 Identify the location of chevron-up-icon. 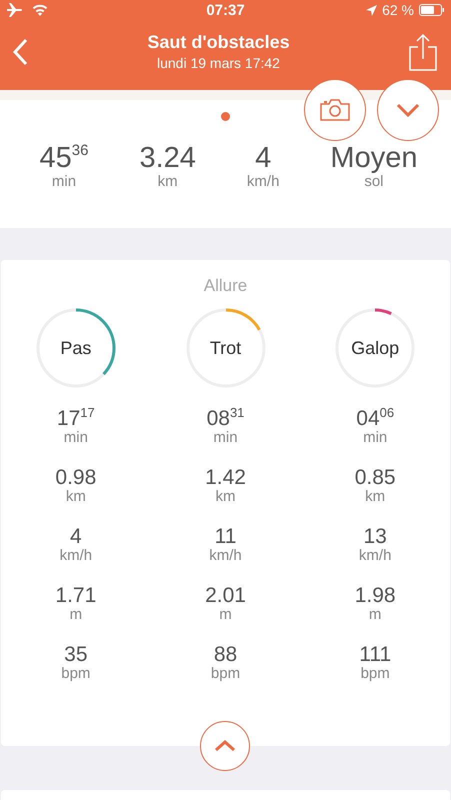
(225, 746).